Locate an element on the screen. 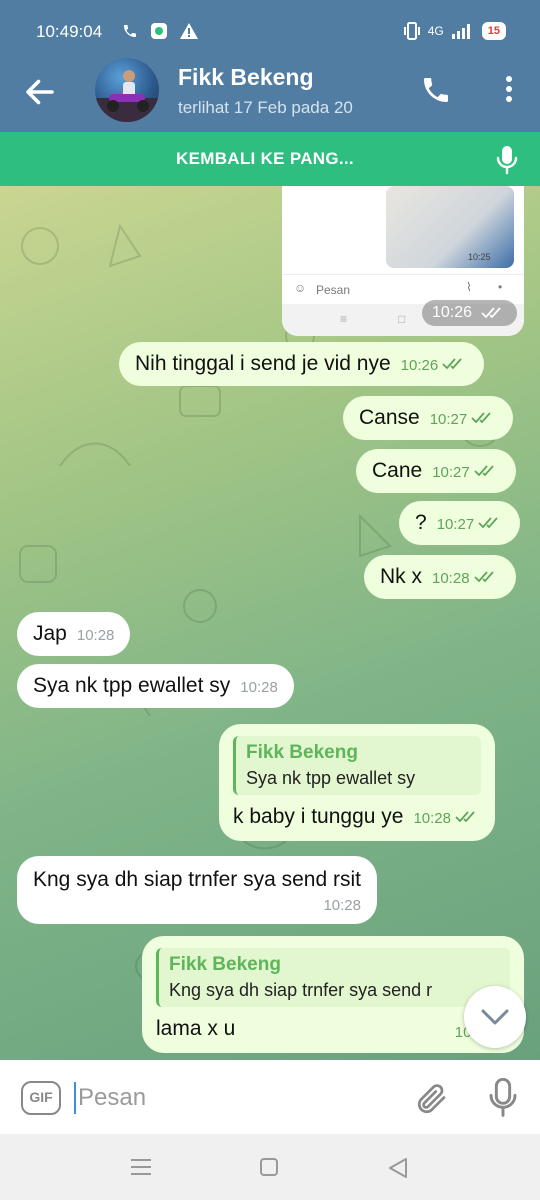  home-icon: □ is located at coordinates (402, 319).